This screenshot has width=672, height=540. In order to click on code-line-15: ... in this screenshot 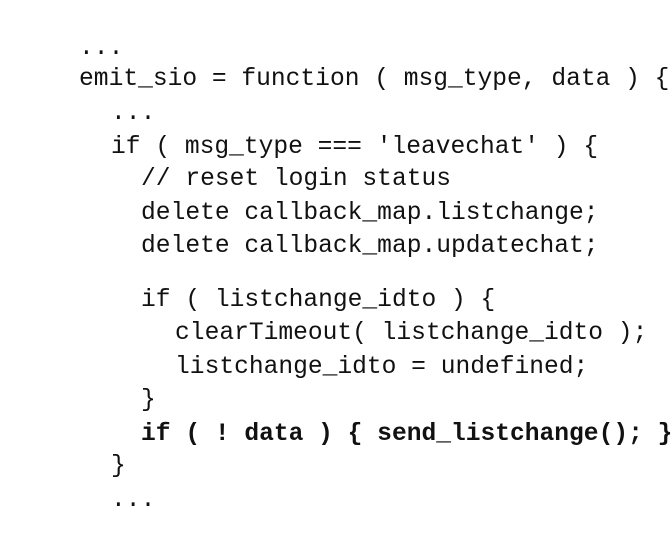, I will do `click(103, 488)`.